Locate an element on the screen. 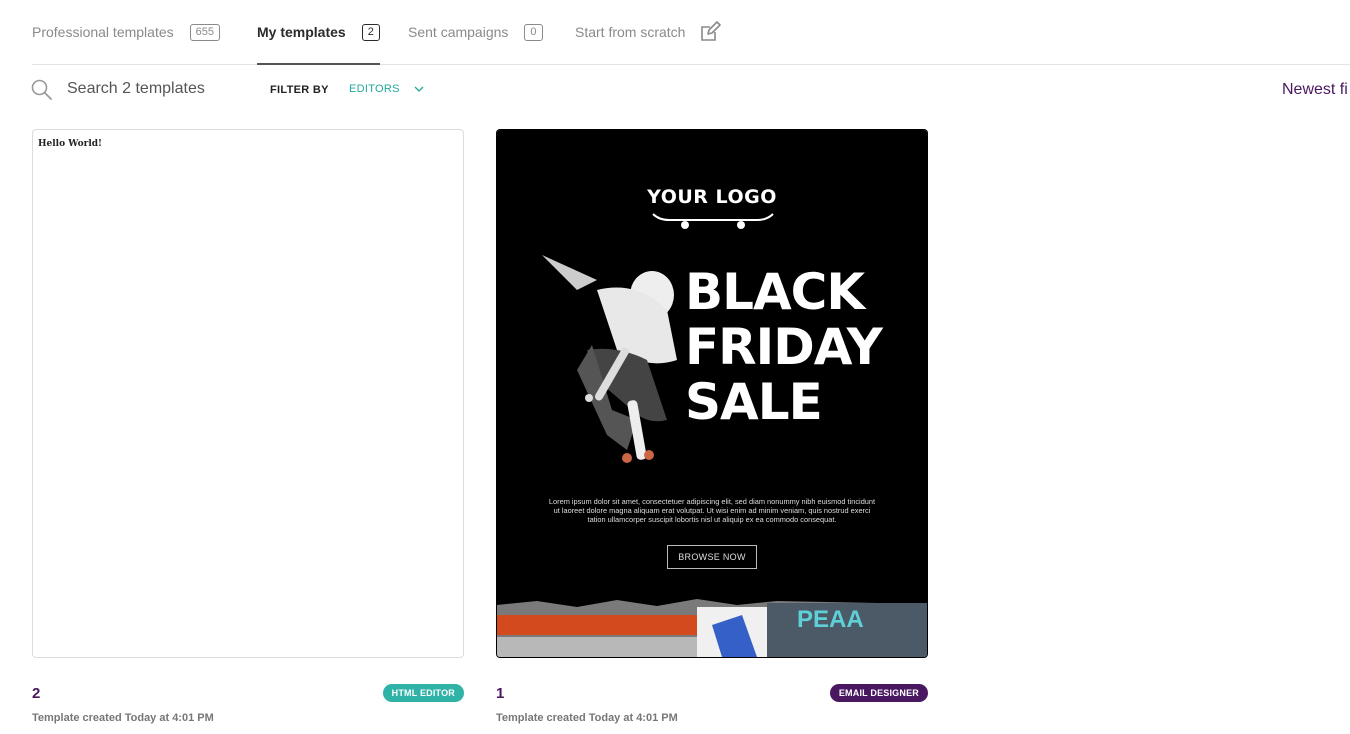 This screenshot has height=734, width=1350. preview-headline: BLACK FRIDAY SALE is located at coordinates (784, 347).